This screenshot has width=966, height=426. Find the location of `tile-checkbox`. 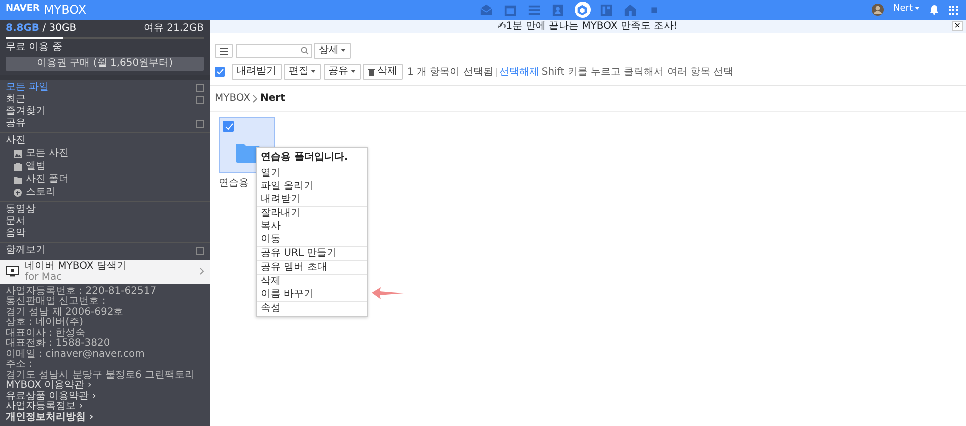

tile-checkbox is located at coordinates (228, 126).